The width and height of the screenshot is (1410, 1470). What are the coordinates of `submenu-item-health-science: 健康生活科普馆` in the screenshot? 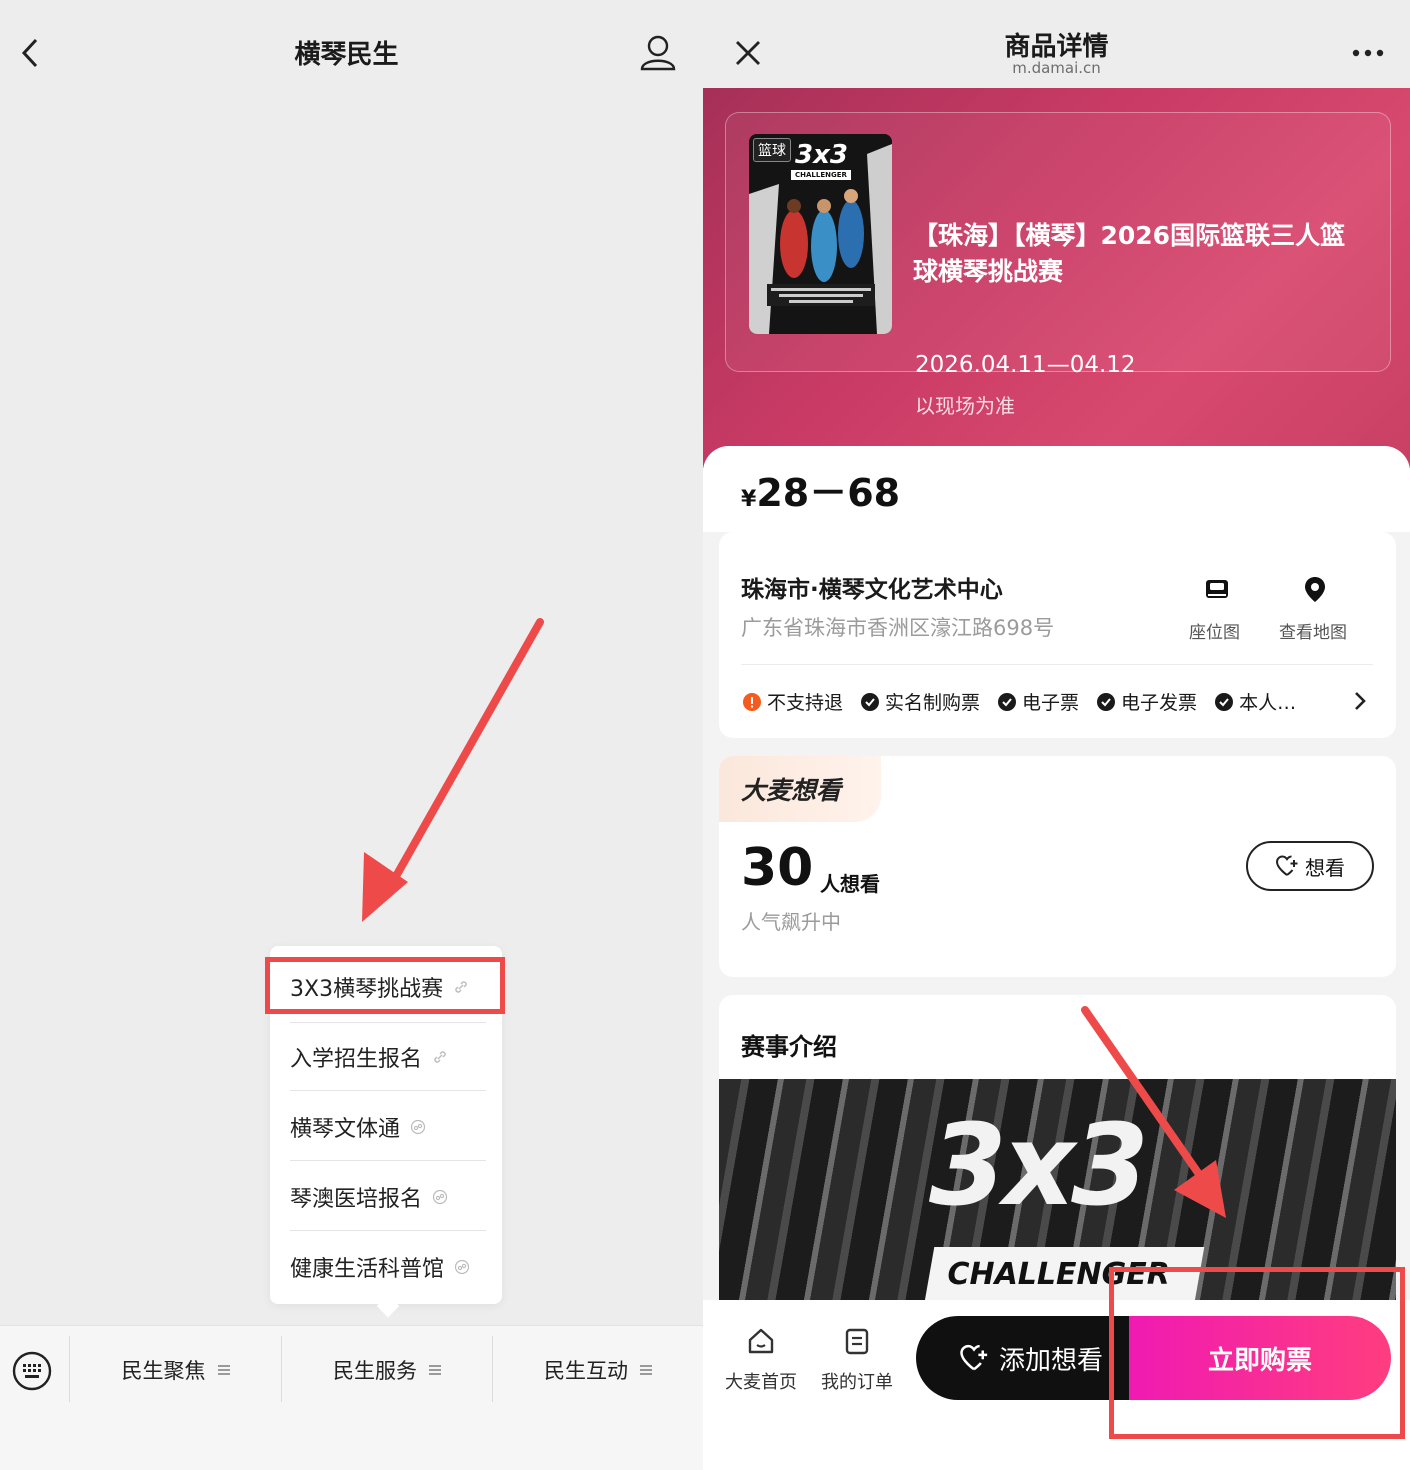 It's located at (387, 1267).